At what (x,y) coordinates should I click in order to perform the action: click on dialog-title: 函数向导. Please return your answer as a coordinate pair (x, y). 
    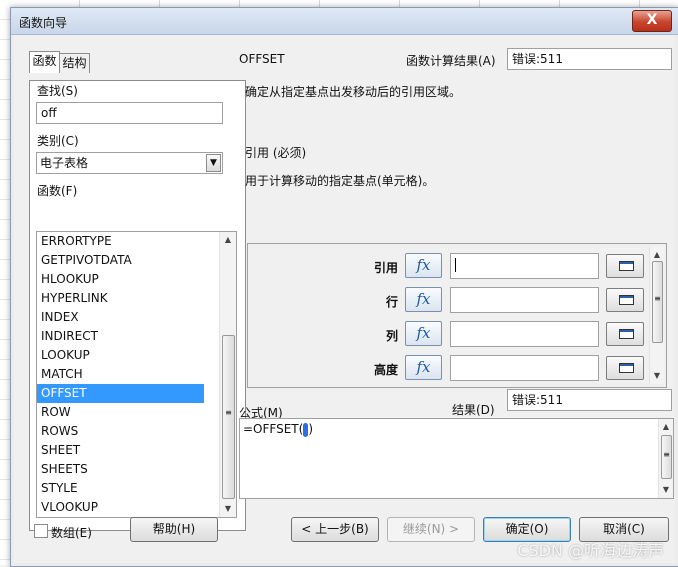
    Looking at the image, I should click on (43, 23).